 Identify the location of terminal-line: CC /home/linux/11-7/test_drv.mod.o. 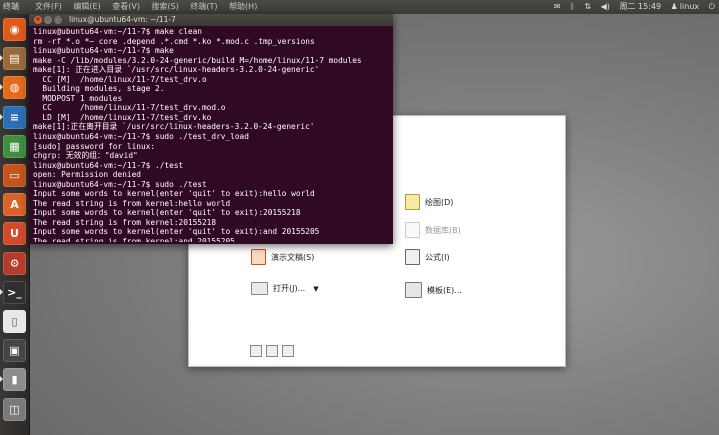
(129, 108).